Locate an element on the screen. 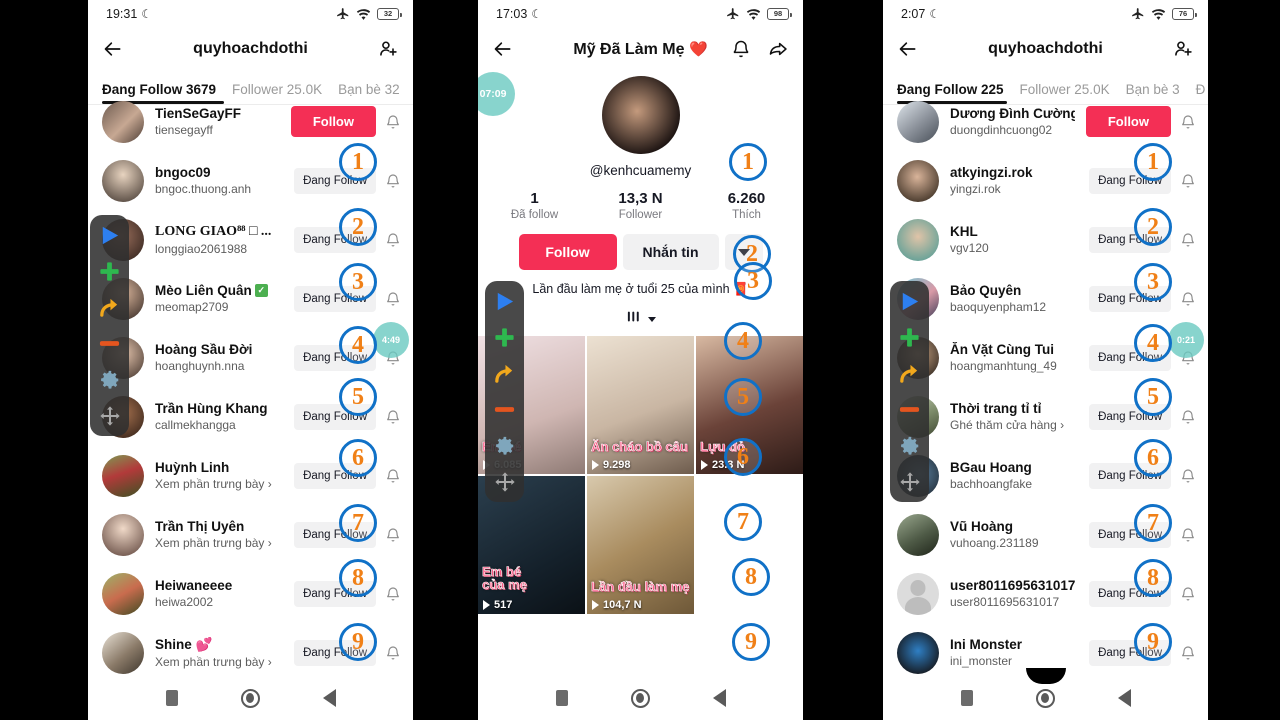 The height and width of the screenshot is (720, 1280). more-options-button is located at coordinates (743, 252).